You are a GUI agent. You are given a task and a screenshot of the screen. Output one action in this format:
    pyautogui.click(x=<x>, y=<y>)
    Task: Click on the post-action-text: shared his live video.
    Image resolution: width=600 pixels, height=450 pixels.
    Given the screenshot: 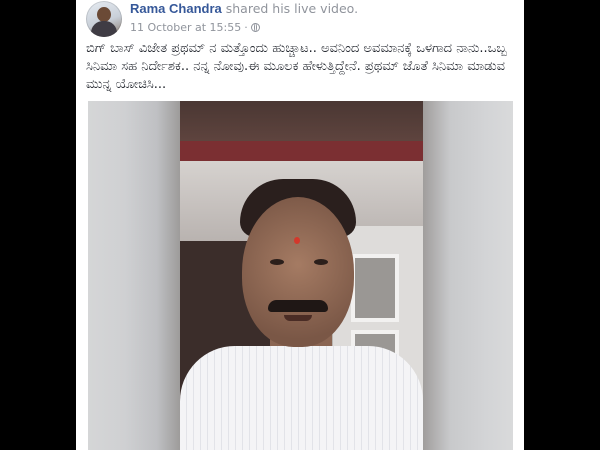 What is the action you would take?
    pyautogui.click(x=292, y=8)
    